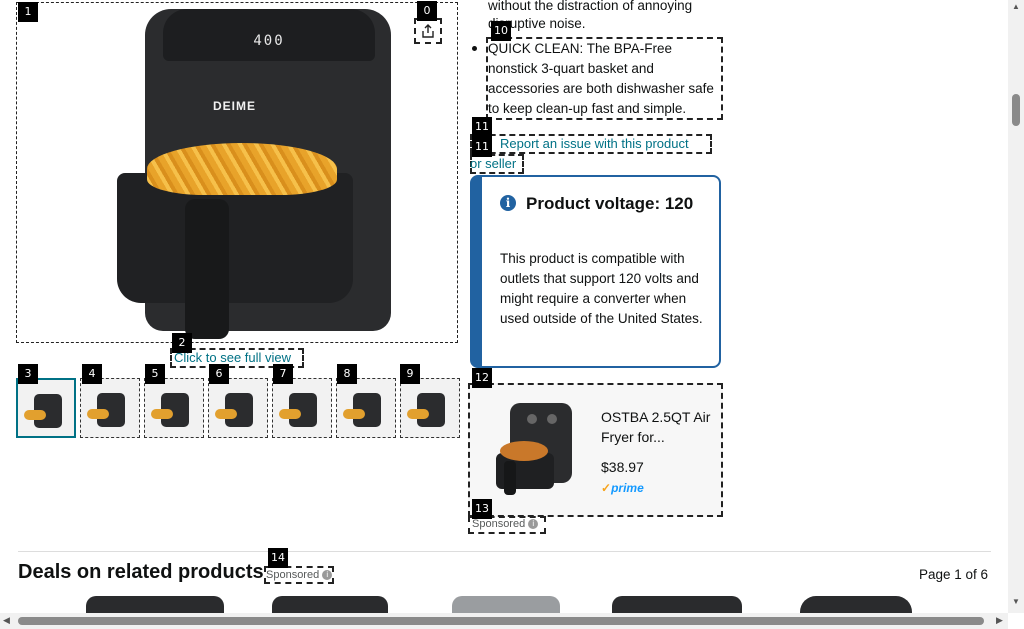 The height and width of the screenshot is (629, 1024). I want to click on share-button, so click(428, 31).